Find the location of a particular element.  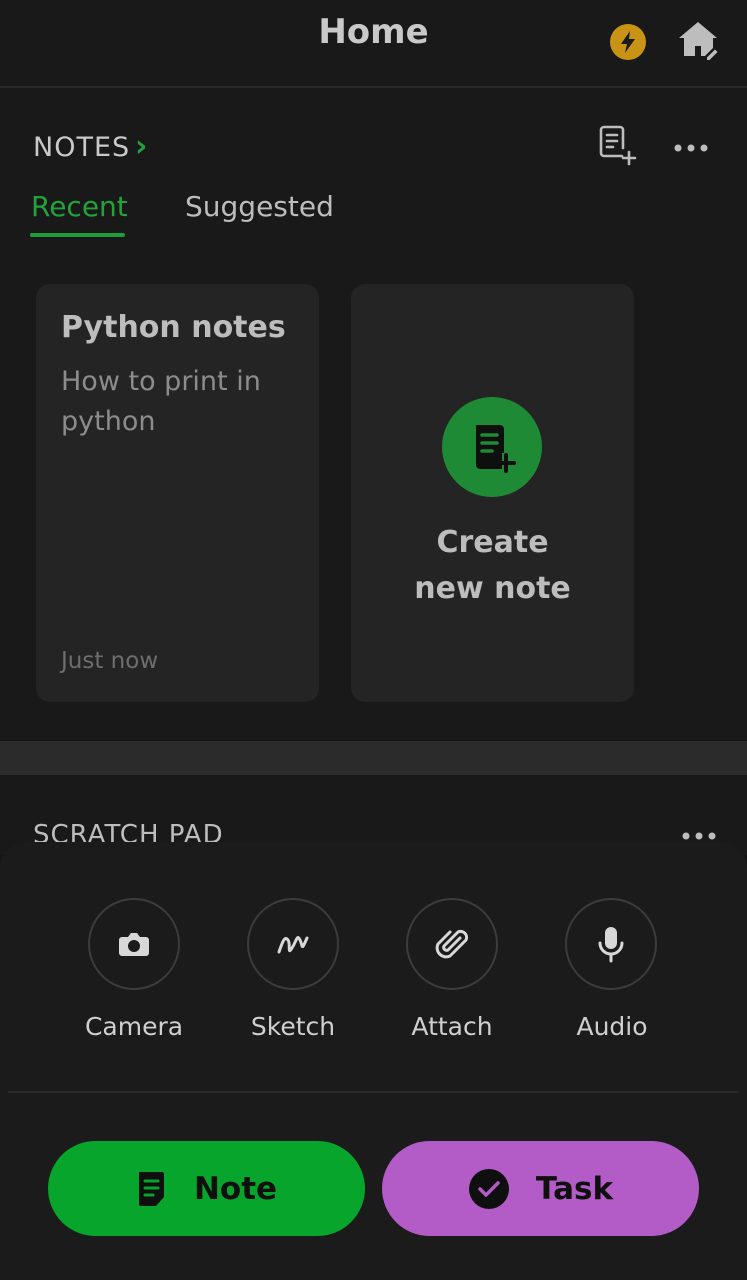

sketch-button is located at coordinates (293, 944).